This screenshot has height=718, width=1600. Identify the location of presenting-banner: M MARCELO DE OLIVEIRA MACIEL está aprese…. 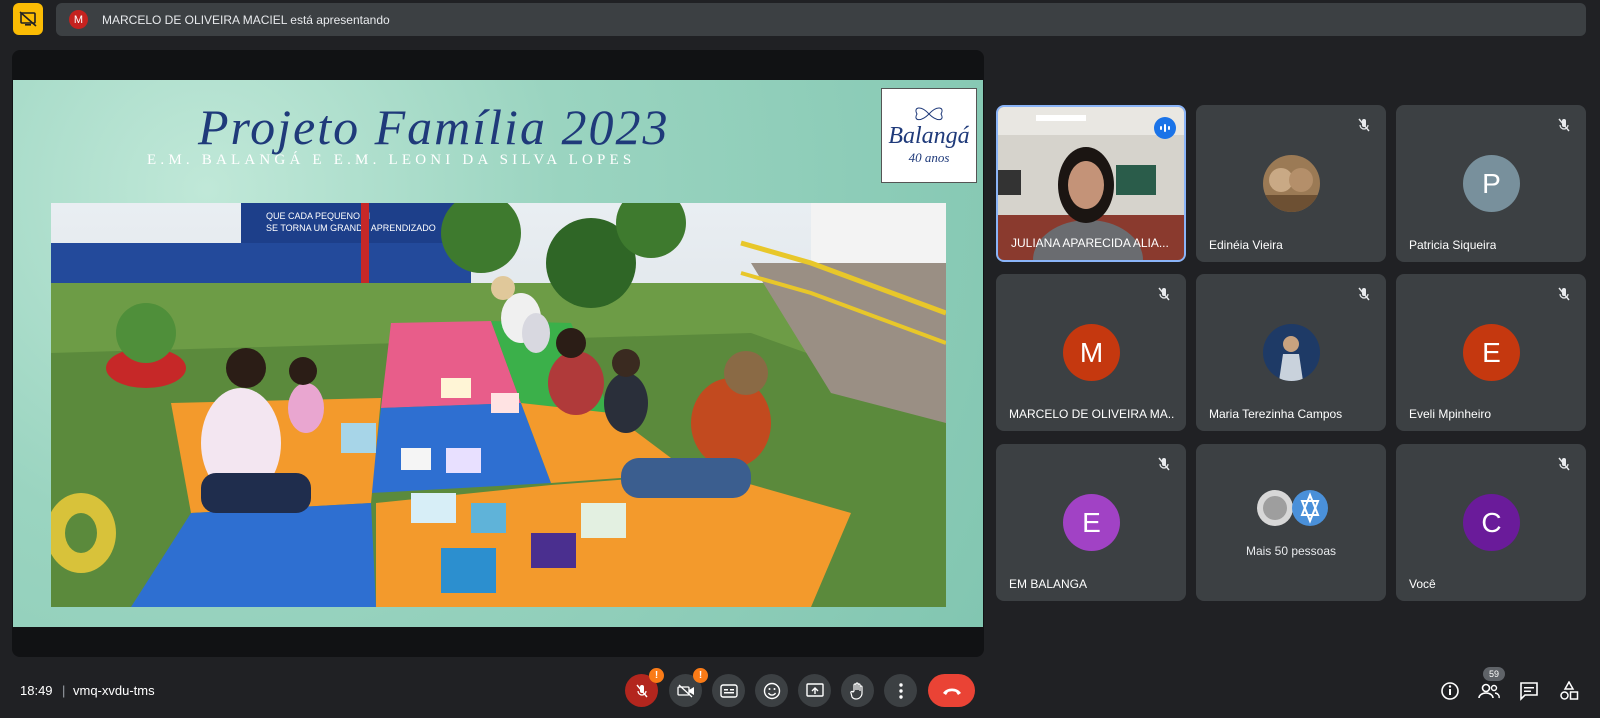
(821, 19).